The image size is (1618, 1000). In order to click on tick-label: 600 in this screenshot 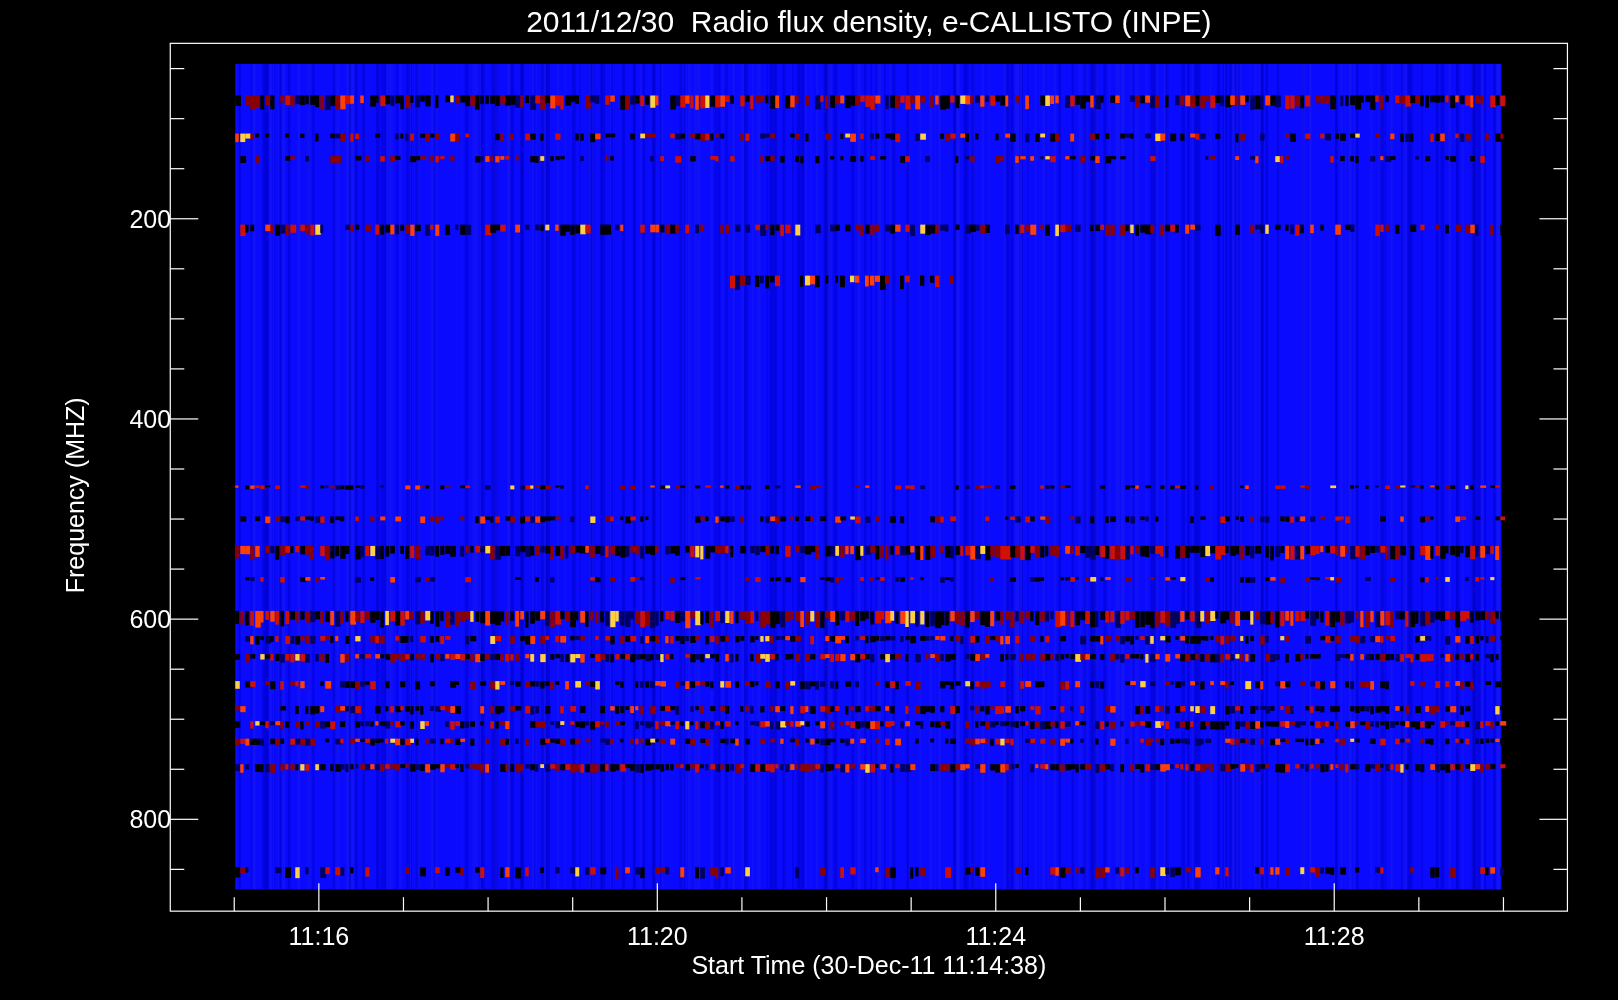, I will do `click(150, 619)`.